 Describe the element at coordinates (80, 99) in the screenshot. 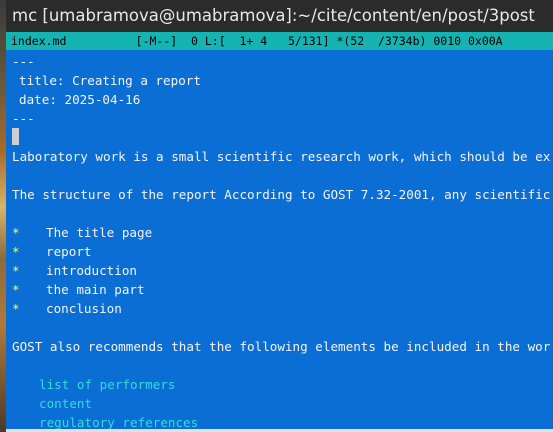

I see `front-matter-date: date: 2025-04-16` at that location.